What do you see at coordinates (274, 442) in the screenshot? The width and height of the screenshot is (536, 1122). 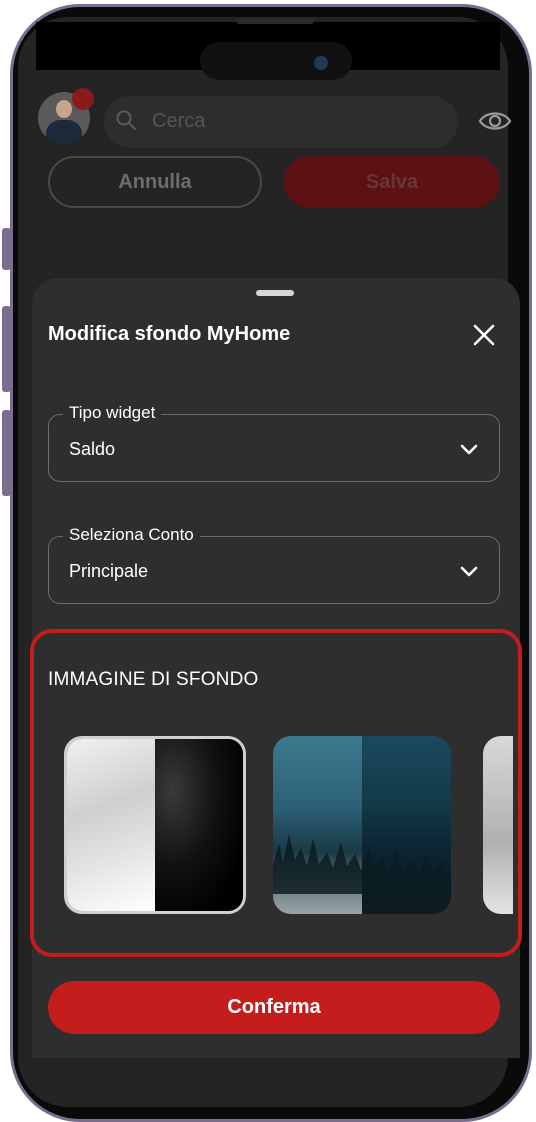 I see `widget-type-select: Tipo widget Saldo` at bounding box center [274, 442].